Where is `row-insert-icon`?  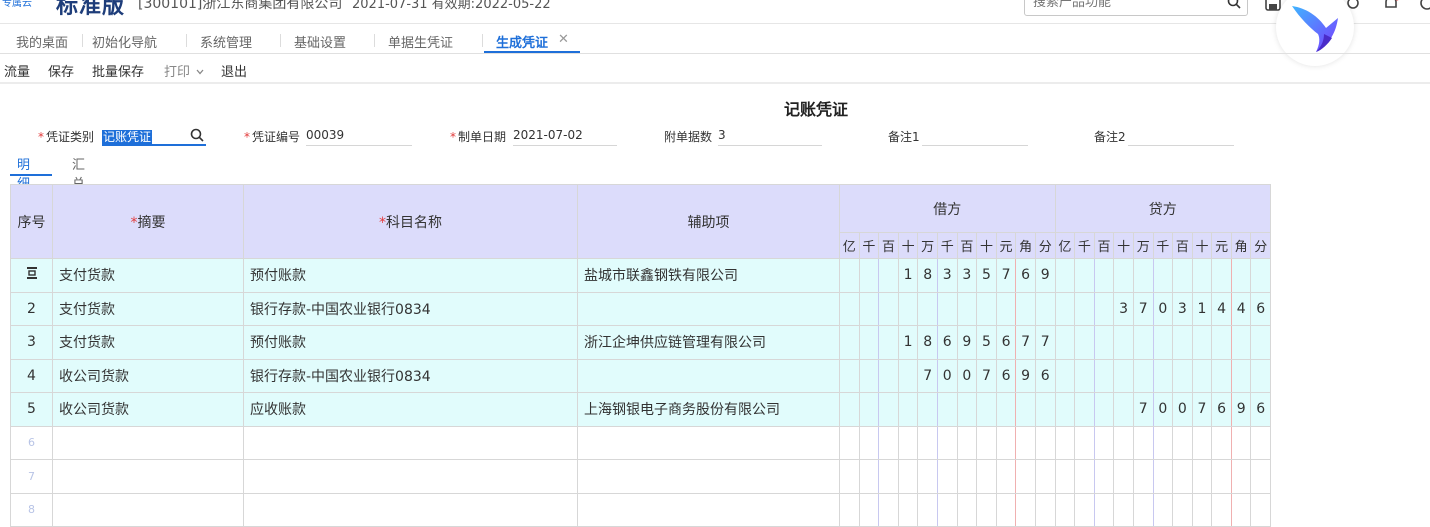 row-insert-icon is located at coordinates (32, 273).